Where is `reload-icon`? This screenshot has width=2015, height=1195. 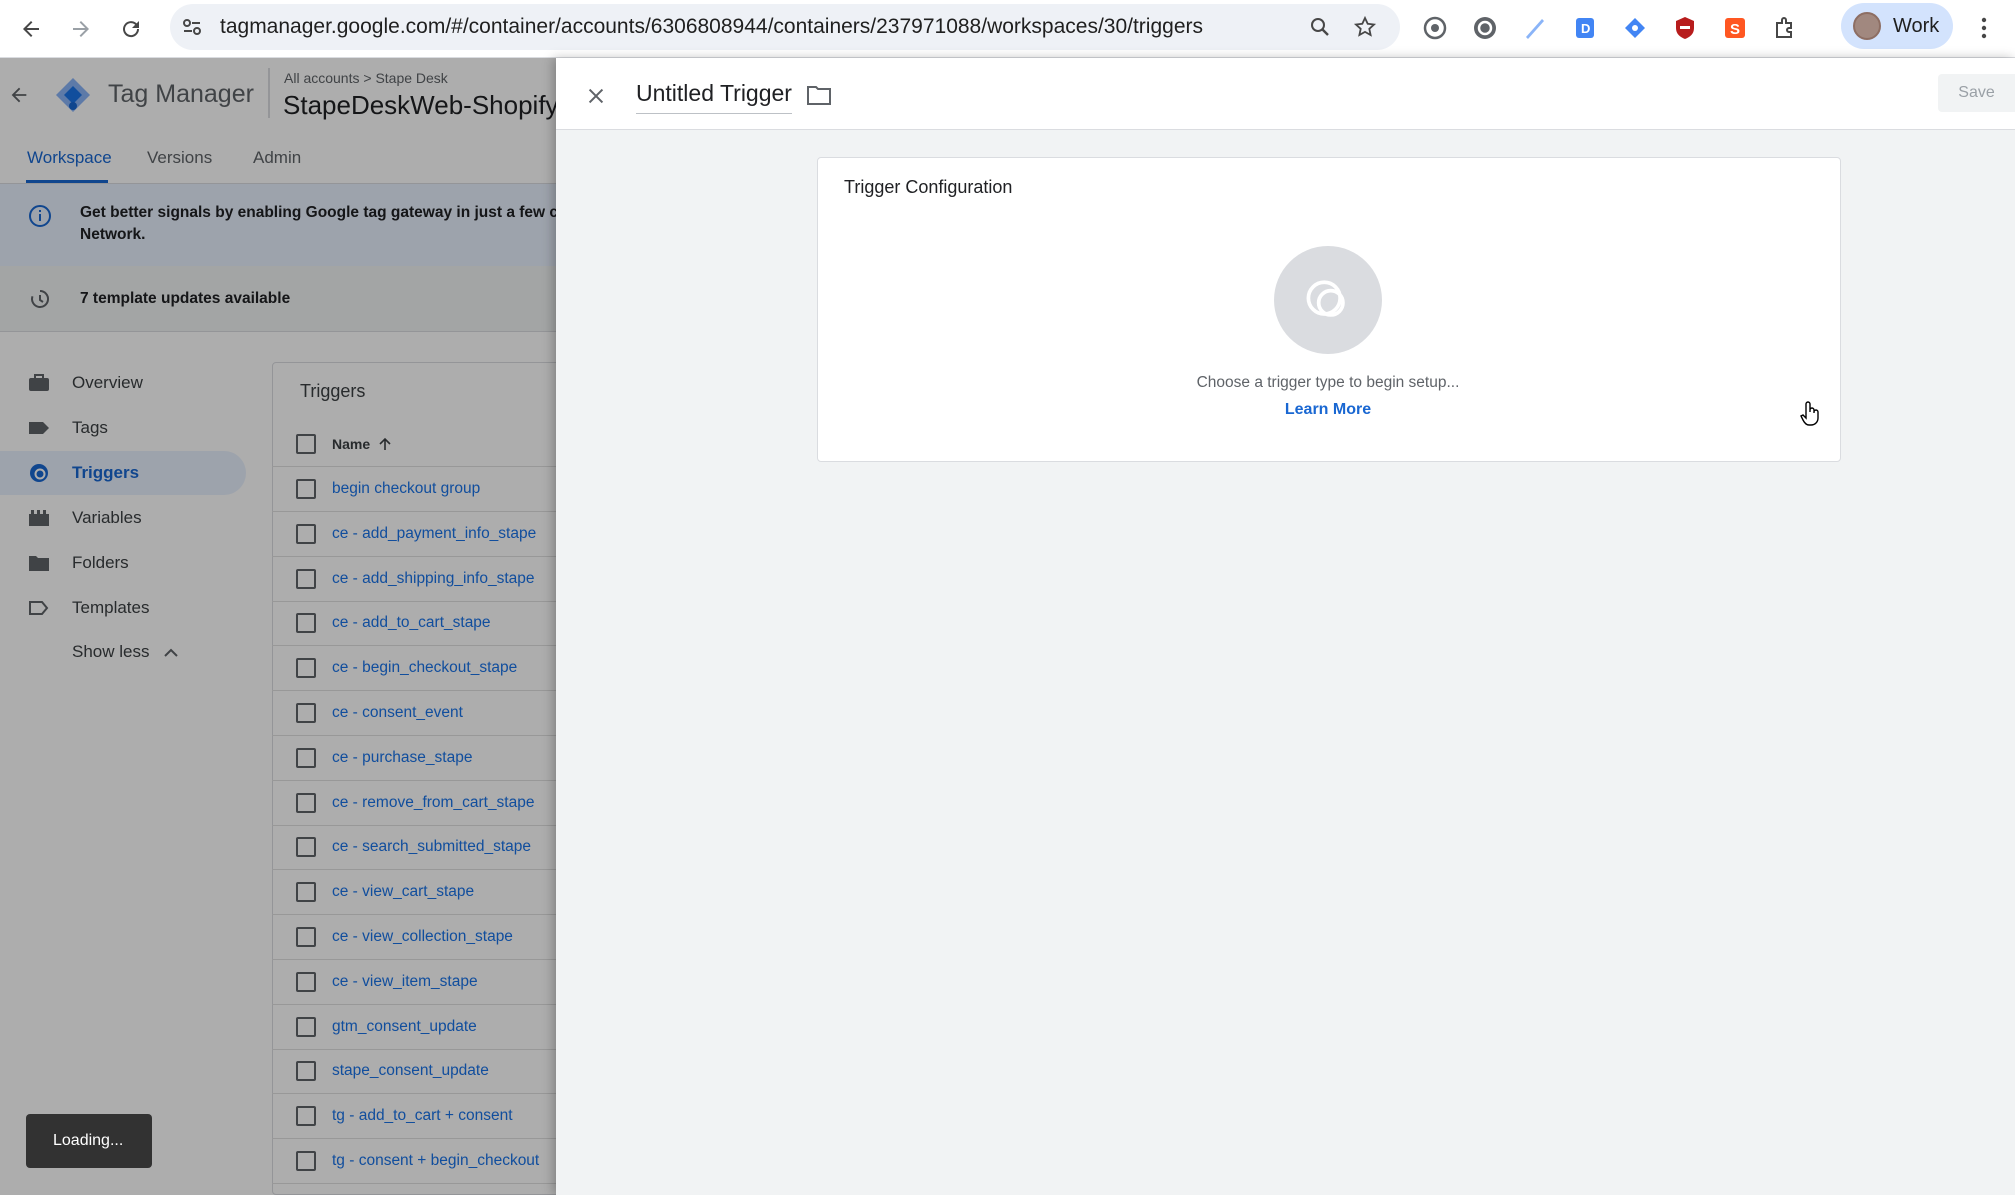 reload-icon is located at coordinates (131, 29).